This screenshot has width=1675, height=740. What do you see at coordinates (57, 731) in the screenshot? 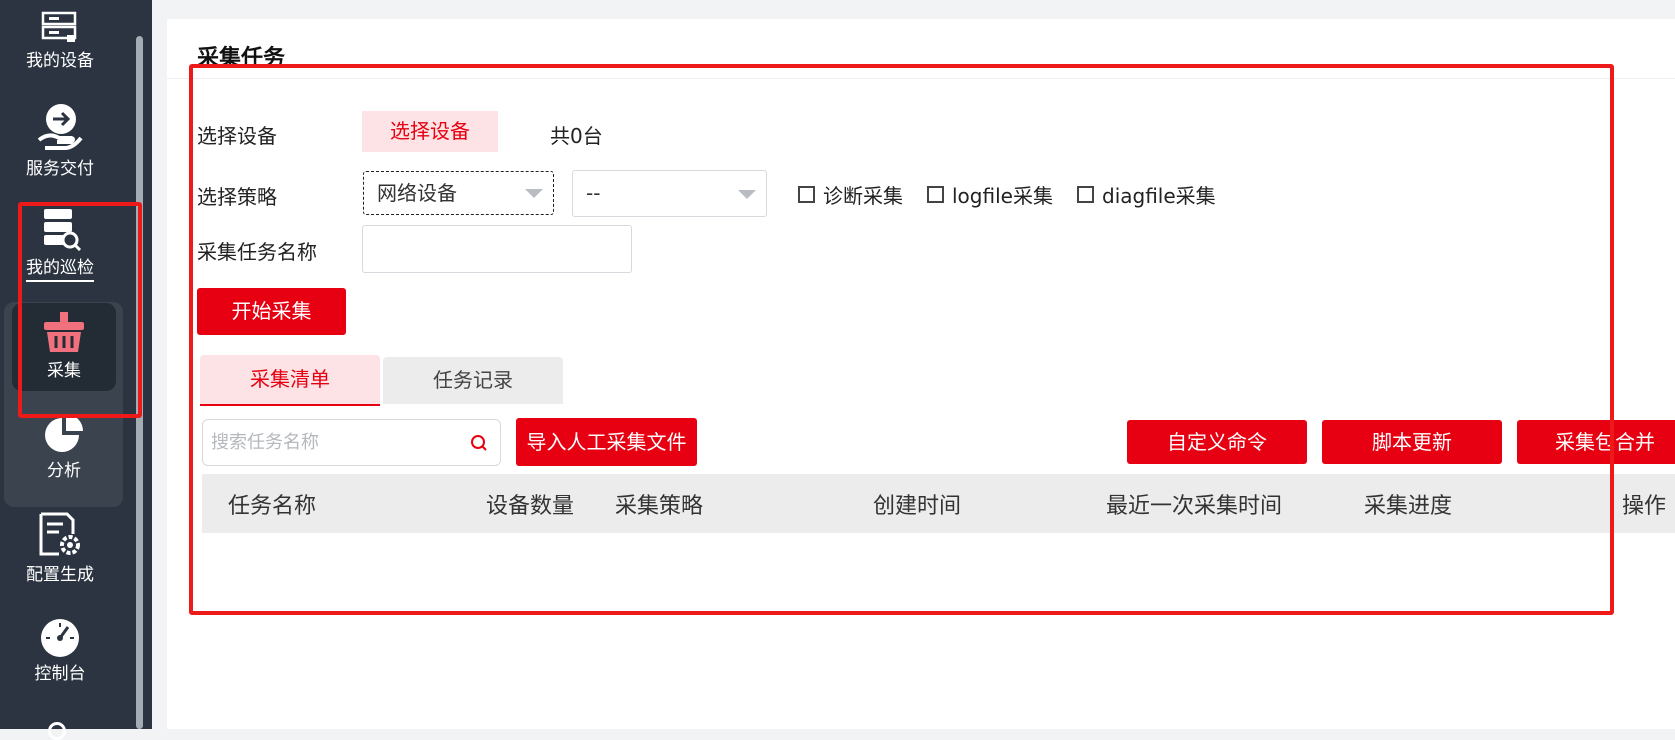
I see `sidebar-more-icon` at bounding box center [57, 731].